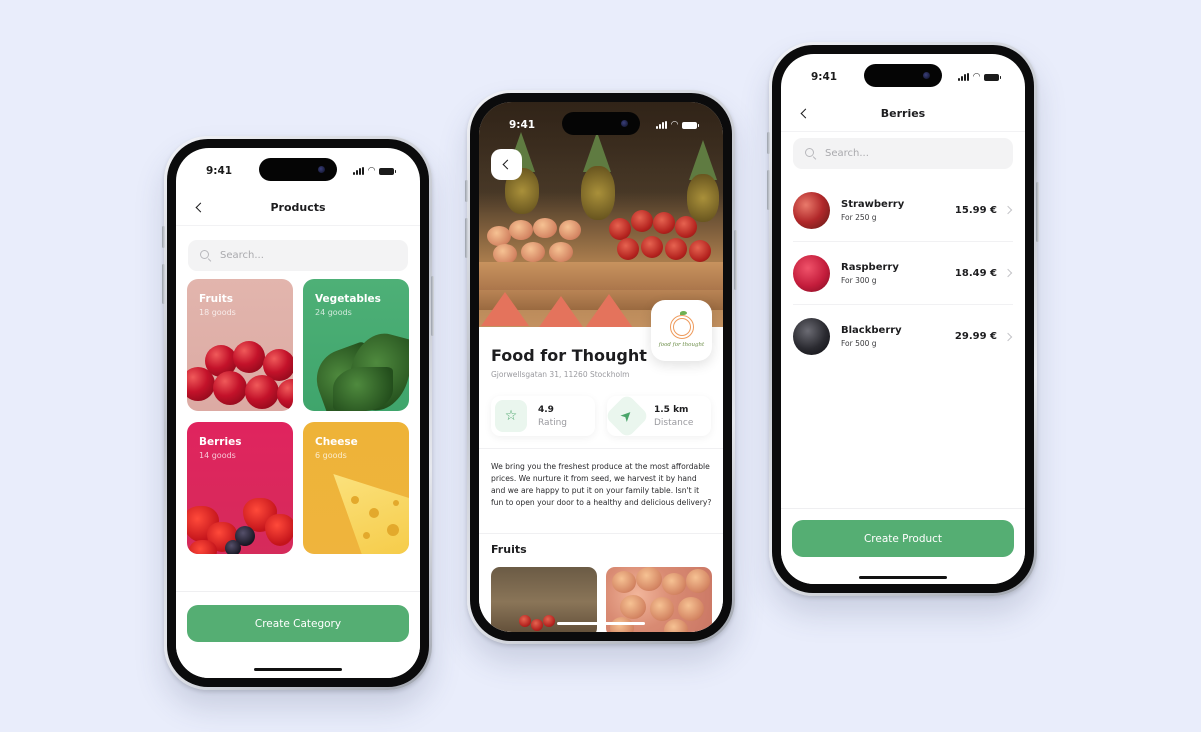 Image resolution: width=1201 pixels, height=732 pixels. Describe the element at coordinates (336, 442) in the screenshot. I see `category-name: Cheese` at that location.